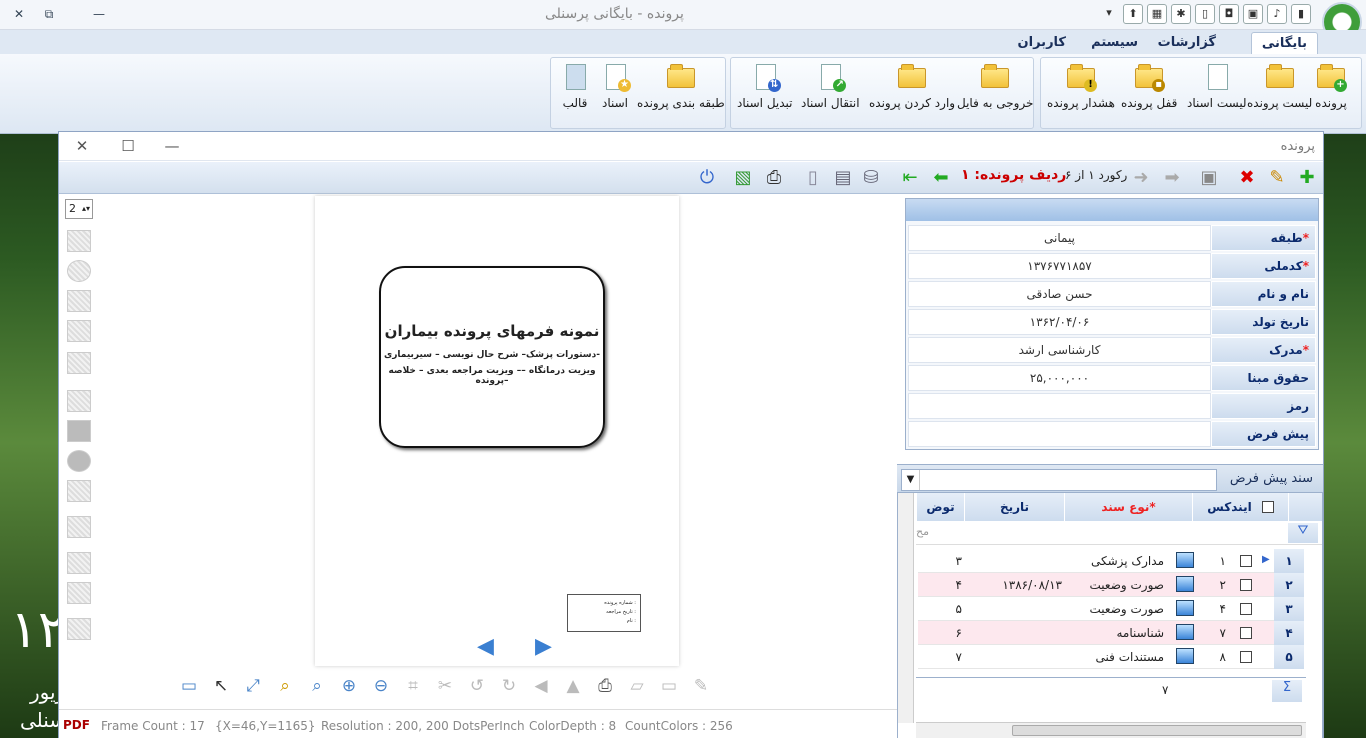 The image size is (1366, 738). What do you see at coordinates (906, 608) in the screenshot?
I see `vertical-scrollbar` at bounding box center [906, 608].